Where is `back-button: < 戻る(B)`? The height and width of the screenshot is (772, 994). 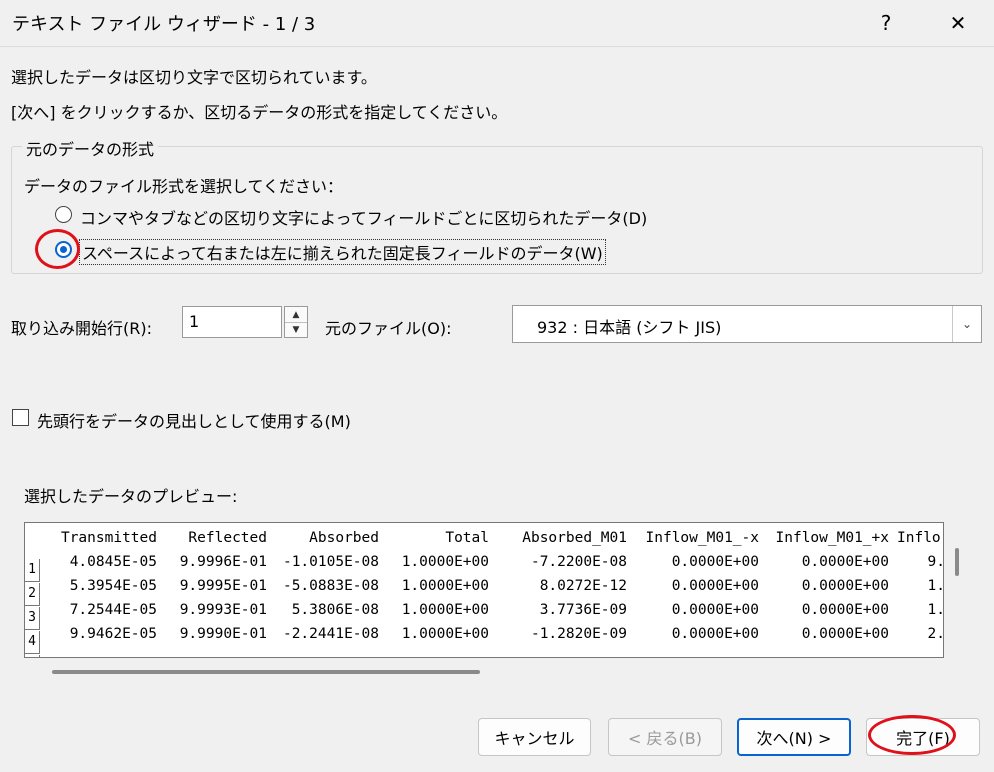 back-button: < 戻る(B) is located at coordinates (665, 737).